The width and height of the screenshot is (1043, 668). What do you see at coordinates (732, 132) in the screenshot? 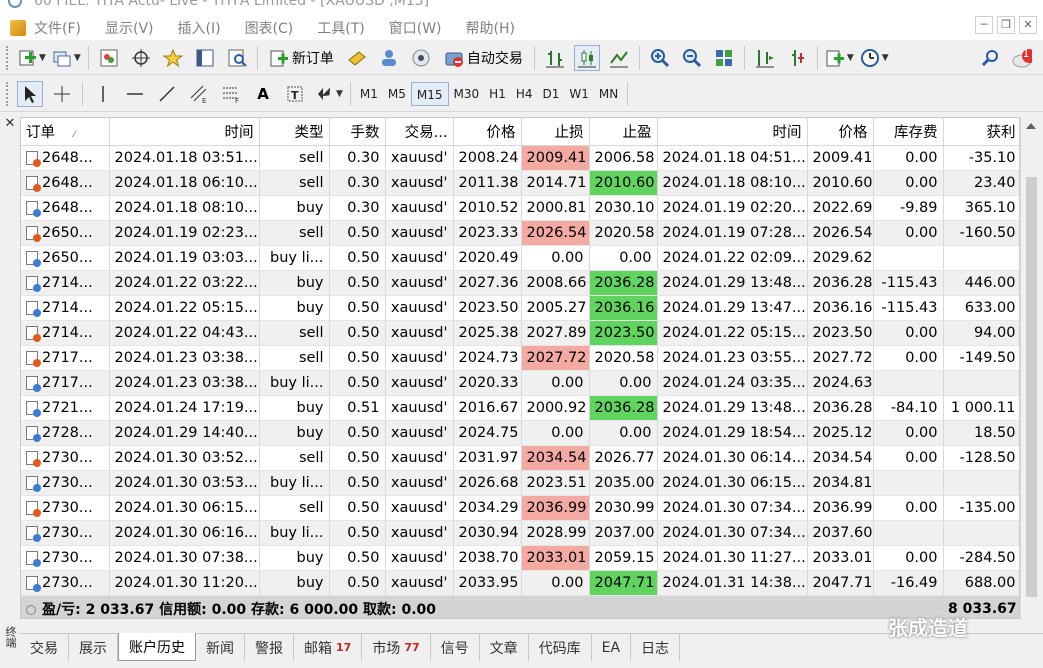
I see `col-header-close-time: 时间` at bounding box center [732, 132].